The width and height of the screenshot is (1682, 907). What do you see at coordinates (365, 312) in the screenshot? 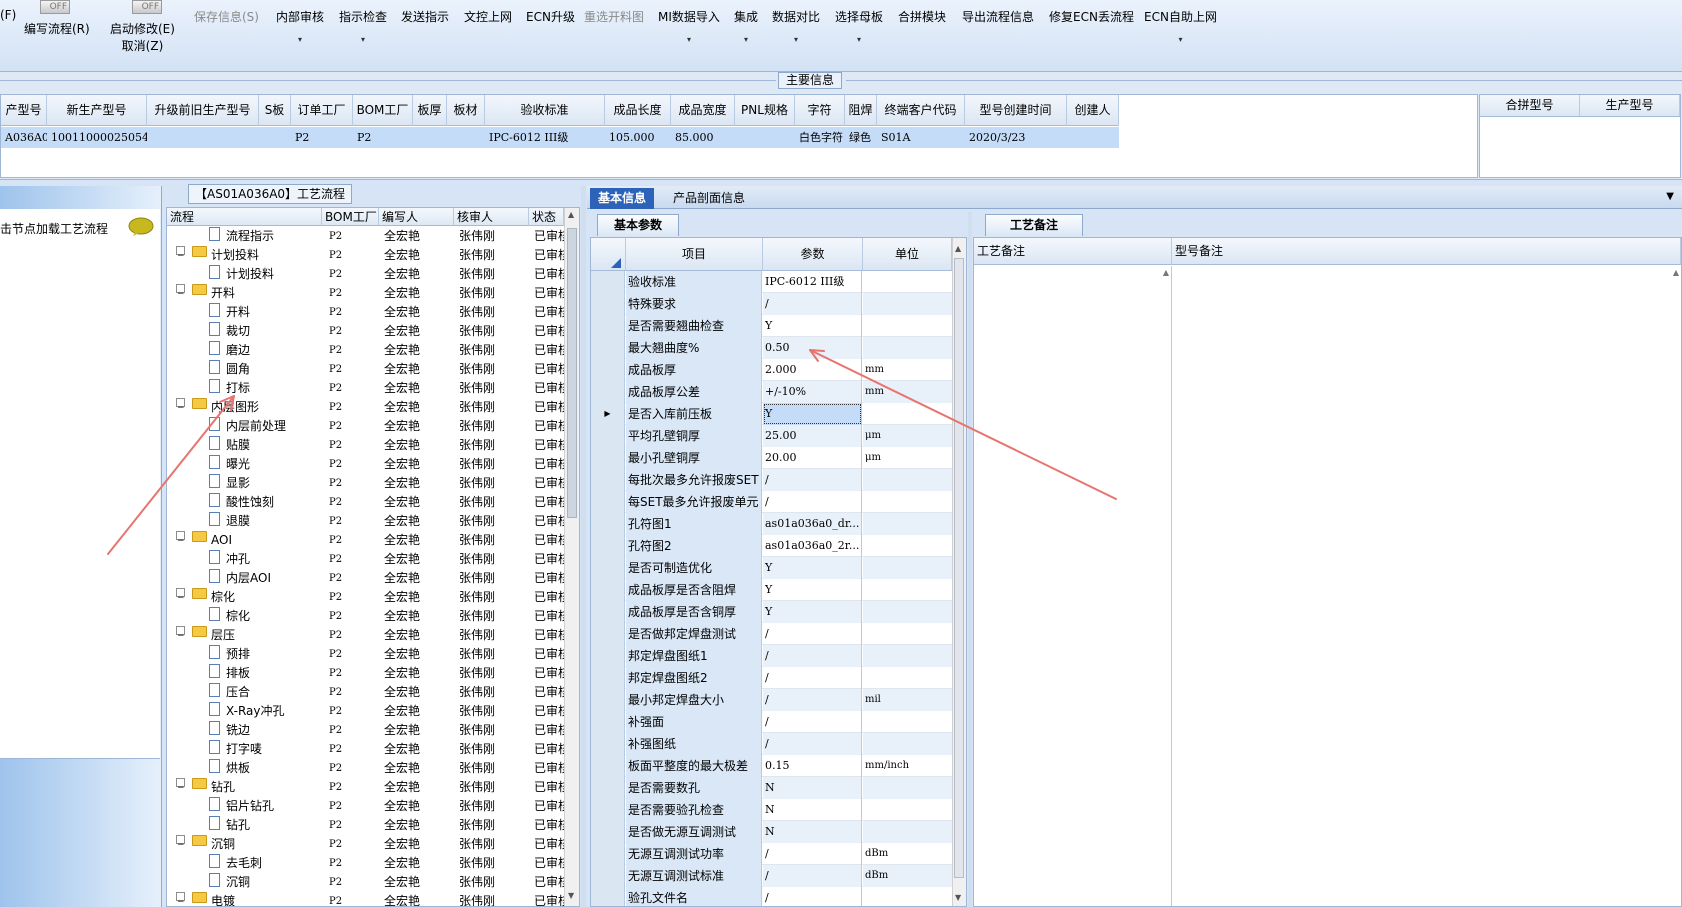
I see `tree-row: 开料 P2 全宏艳 张伟刚 已审核` at bounding box center [365, 312].